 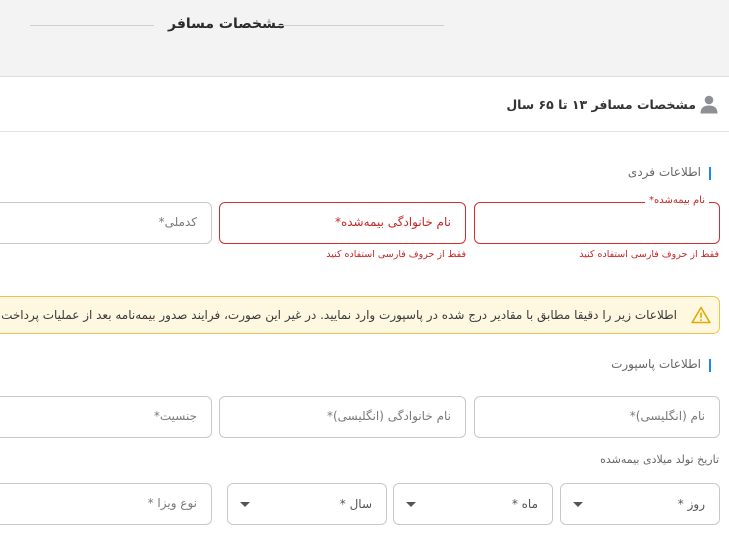 I want to click on card-title: مشخصات مسافر ۱۳ تا ۶۵ سال, so click(x=601, y=104).